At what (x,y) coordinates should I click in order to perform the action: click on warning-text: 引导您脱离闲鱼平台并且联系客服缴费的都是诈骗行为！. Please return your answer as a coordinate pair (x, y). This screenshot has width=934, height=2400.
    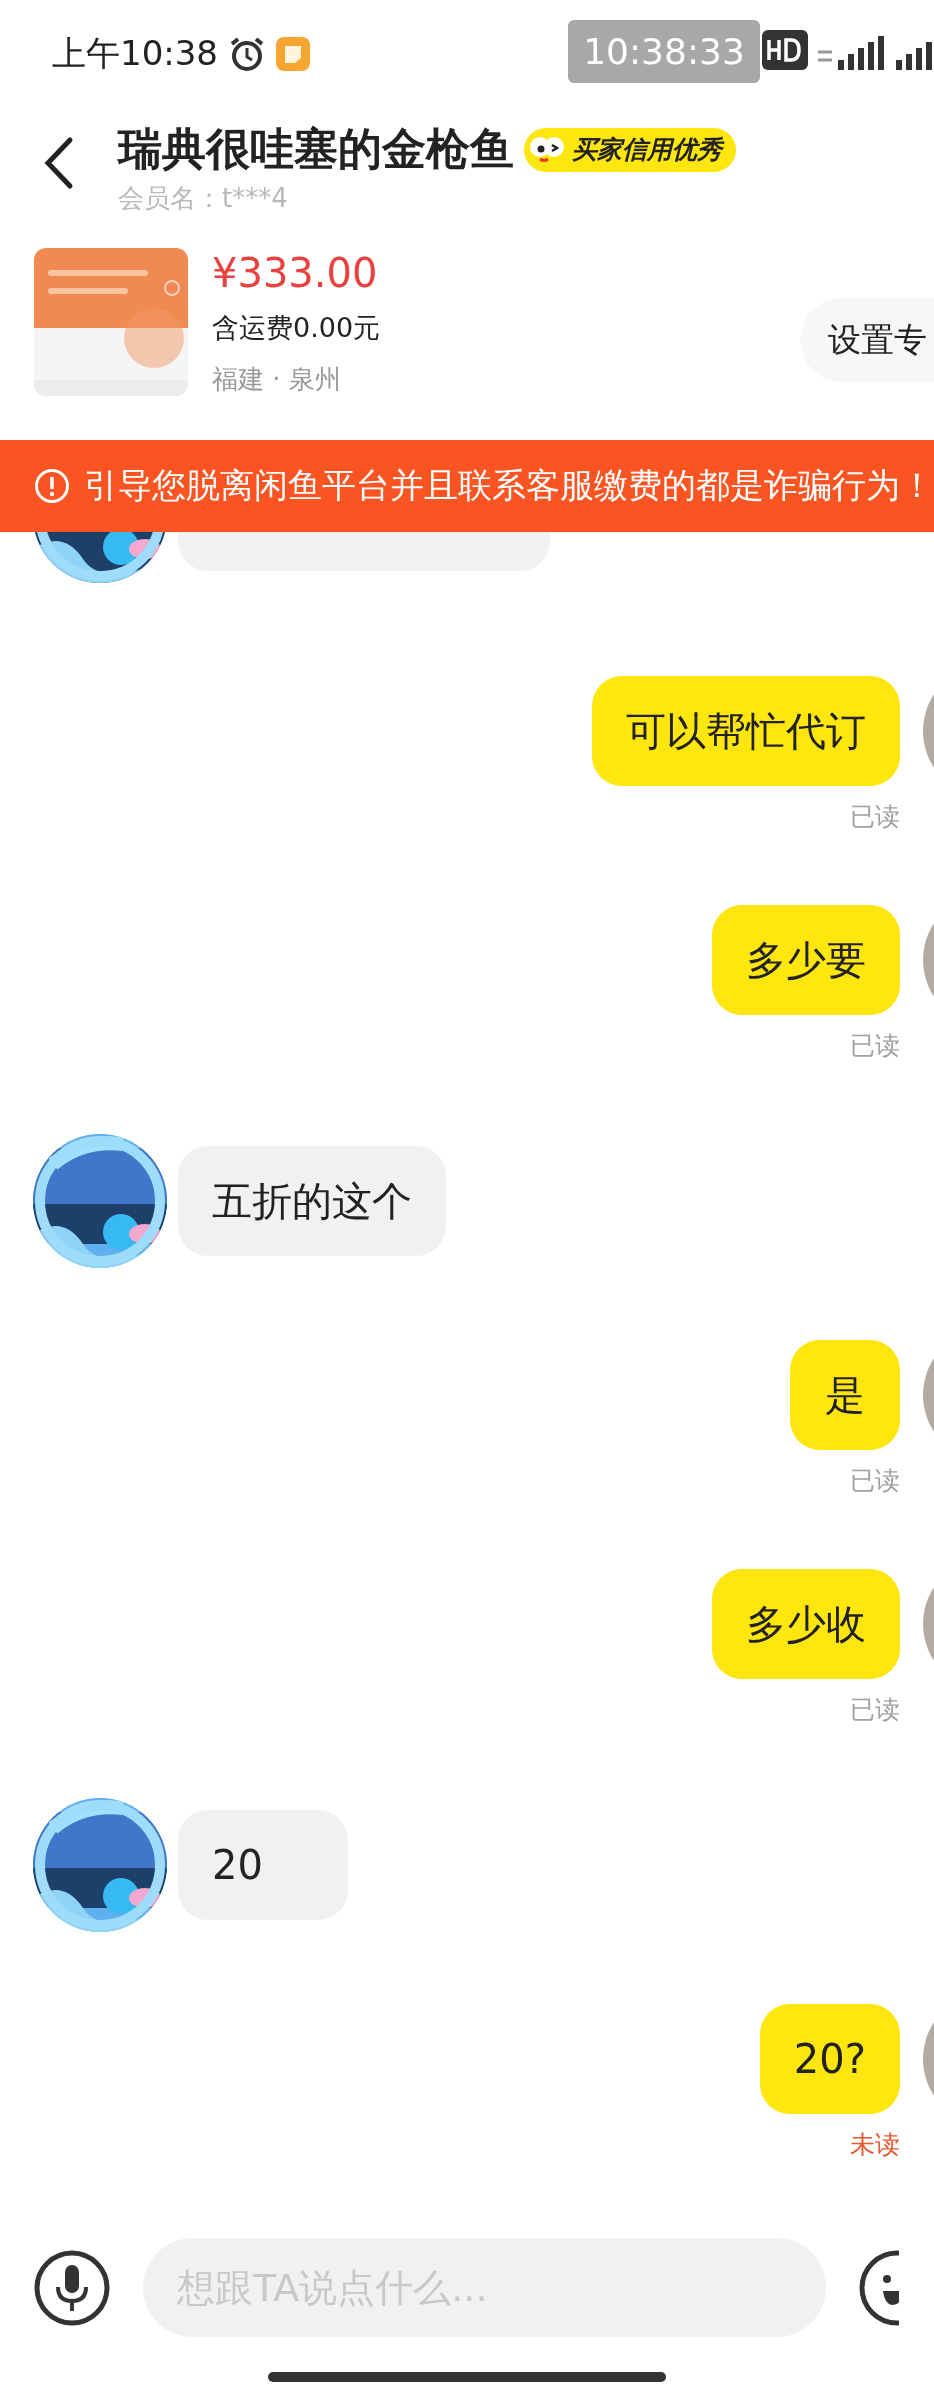
    Looking at the image, I should click on (509, 485).